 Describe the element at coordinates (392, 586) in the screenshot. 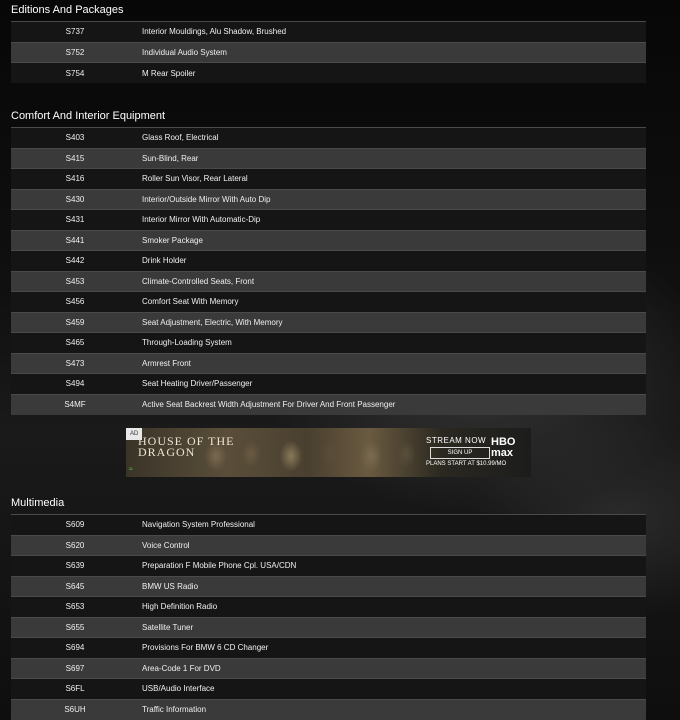

I see `option-description: BMW US Radio` at that location.